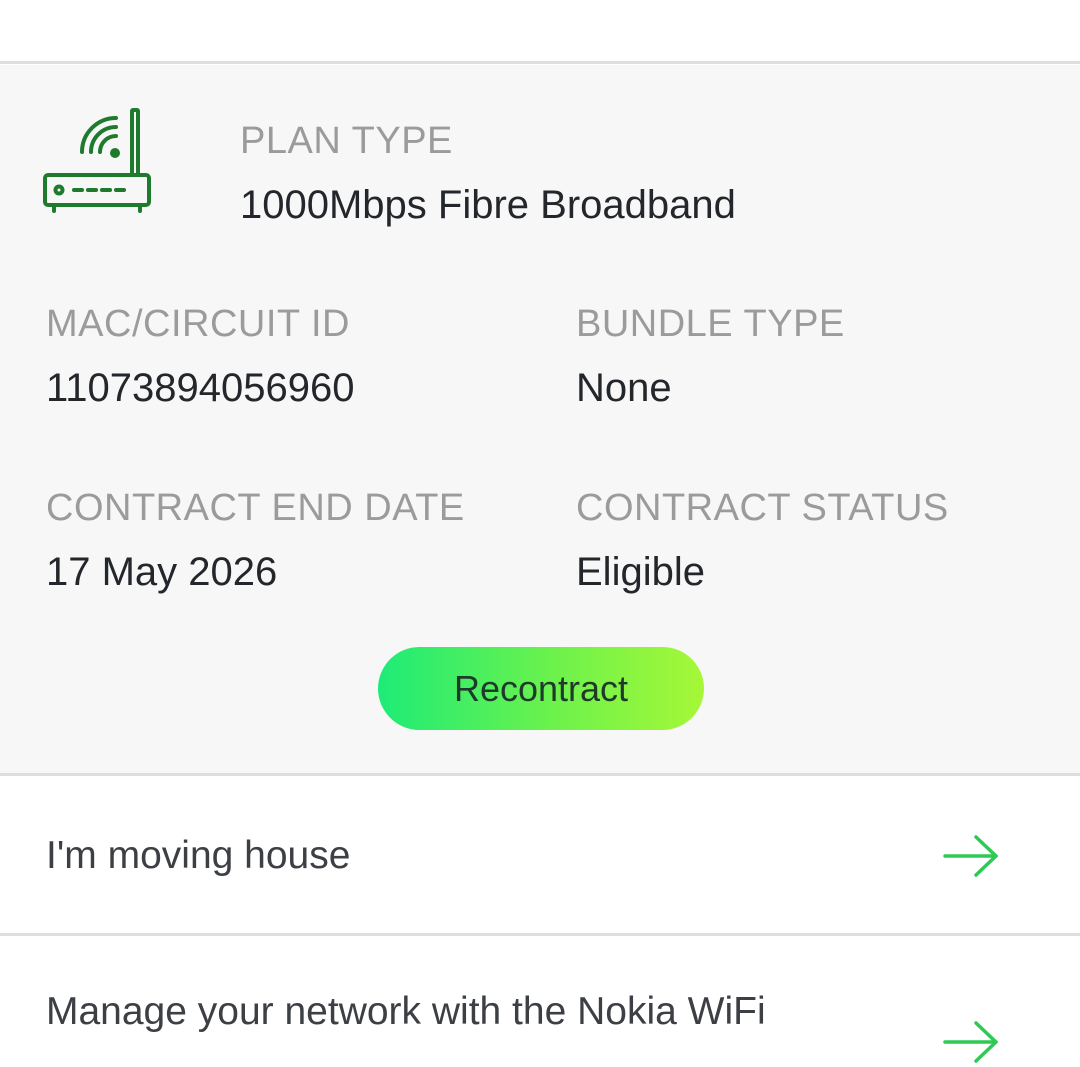 The width and height of the screenshot is (1080, 1067). I want to click on bundle-type-value: None, so click(624, 388).